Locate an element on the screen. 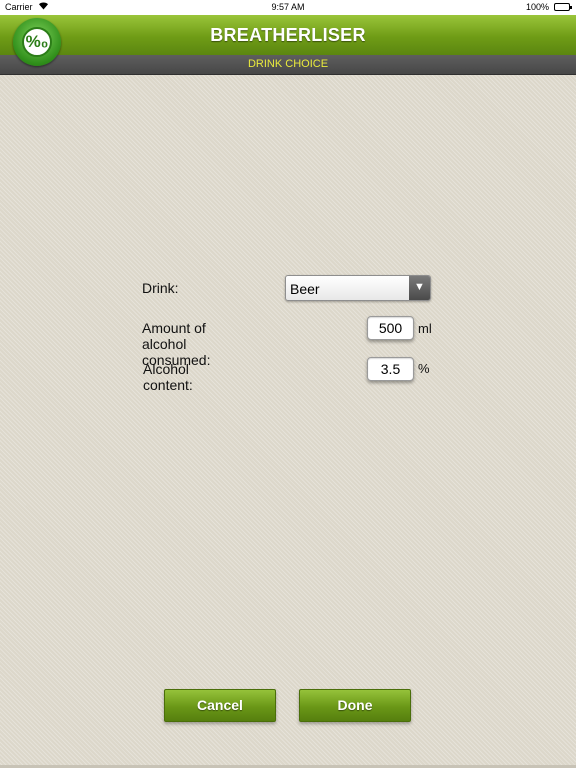 This screenshot has height=768, width=576. cancel-button: Cancel is located at coordinates (220, 705).